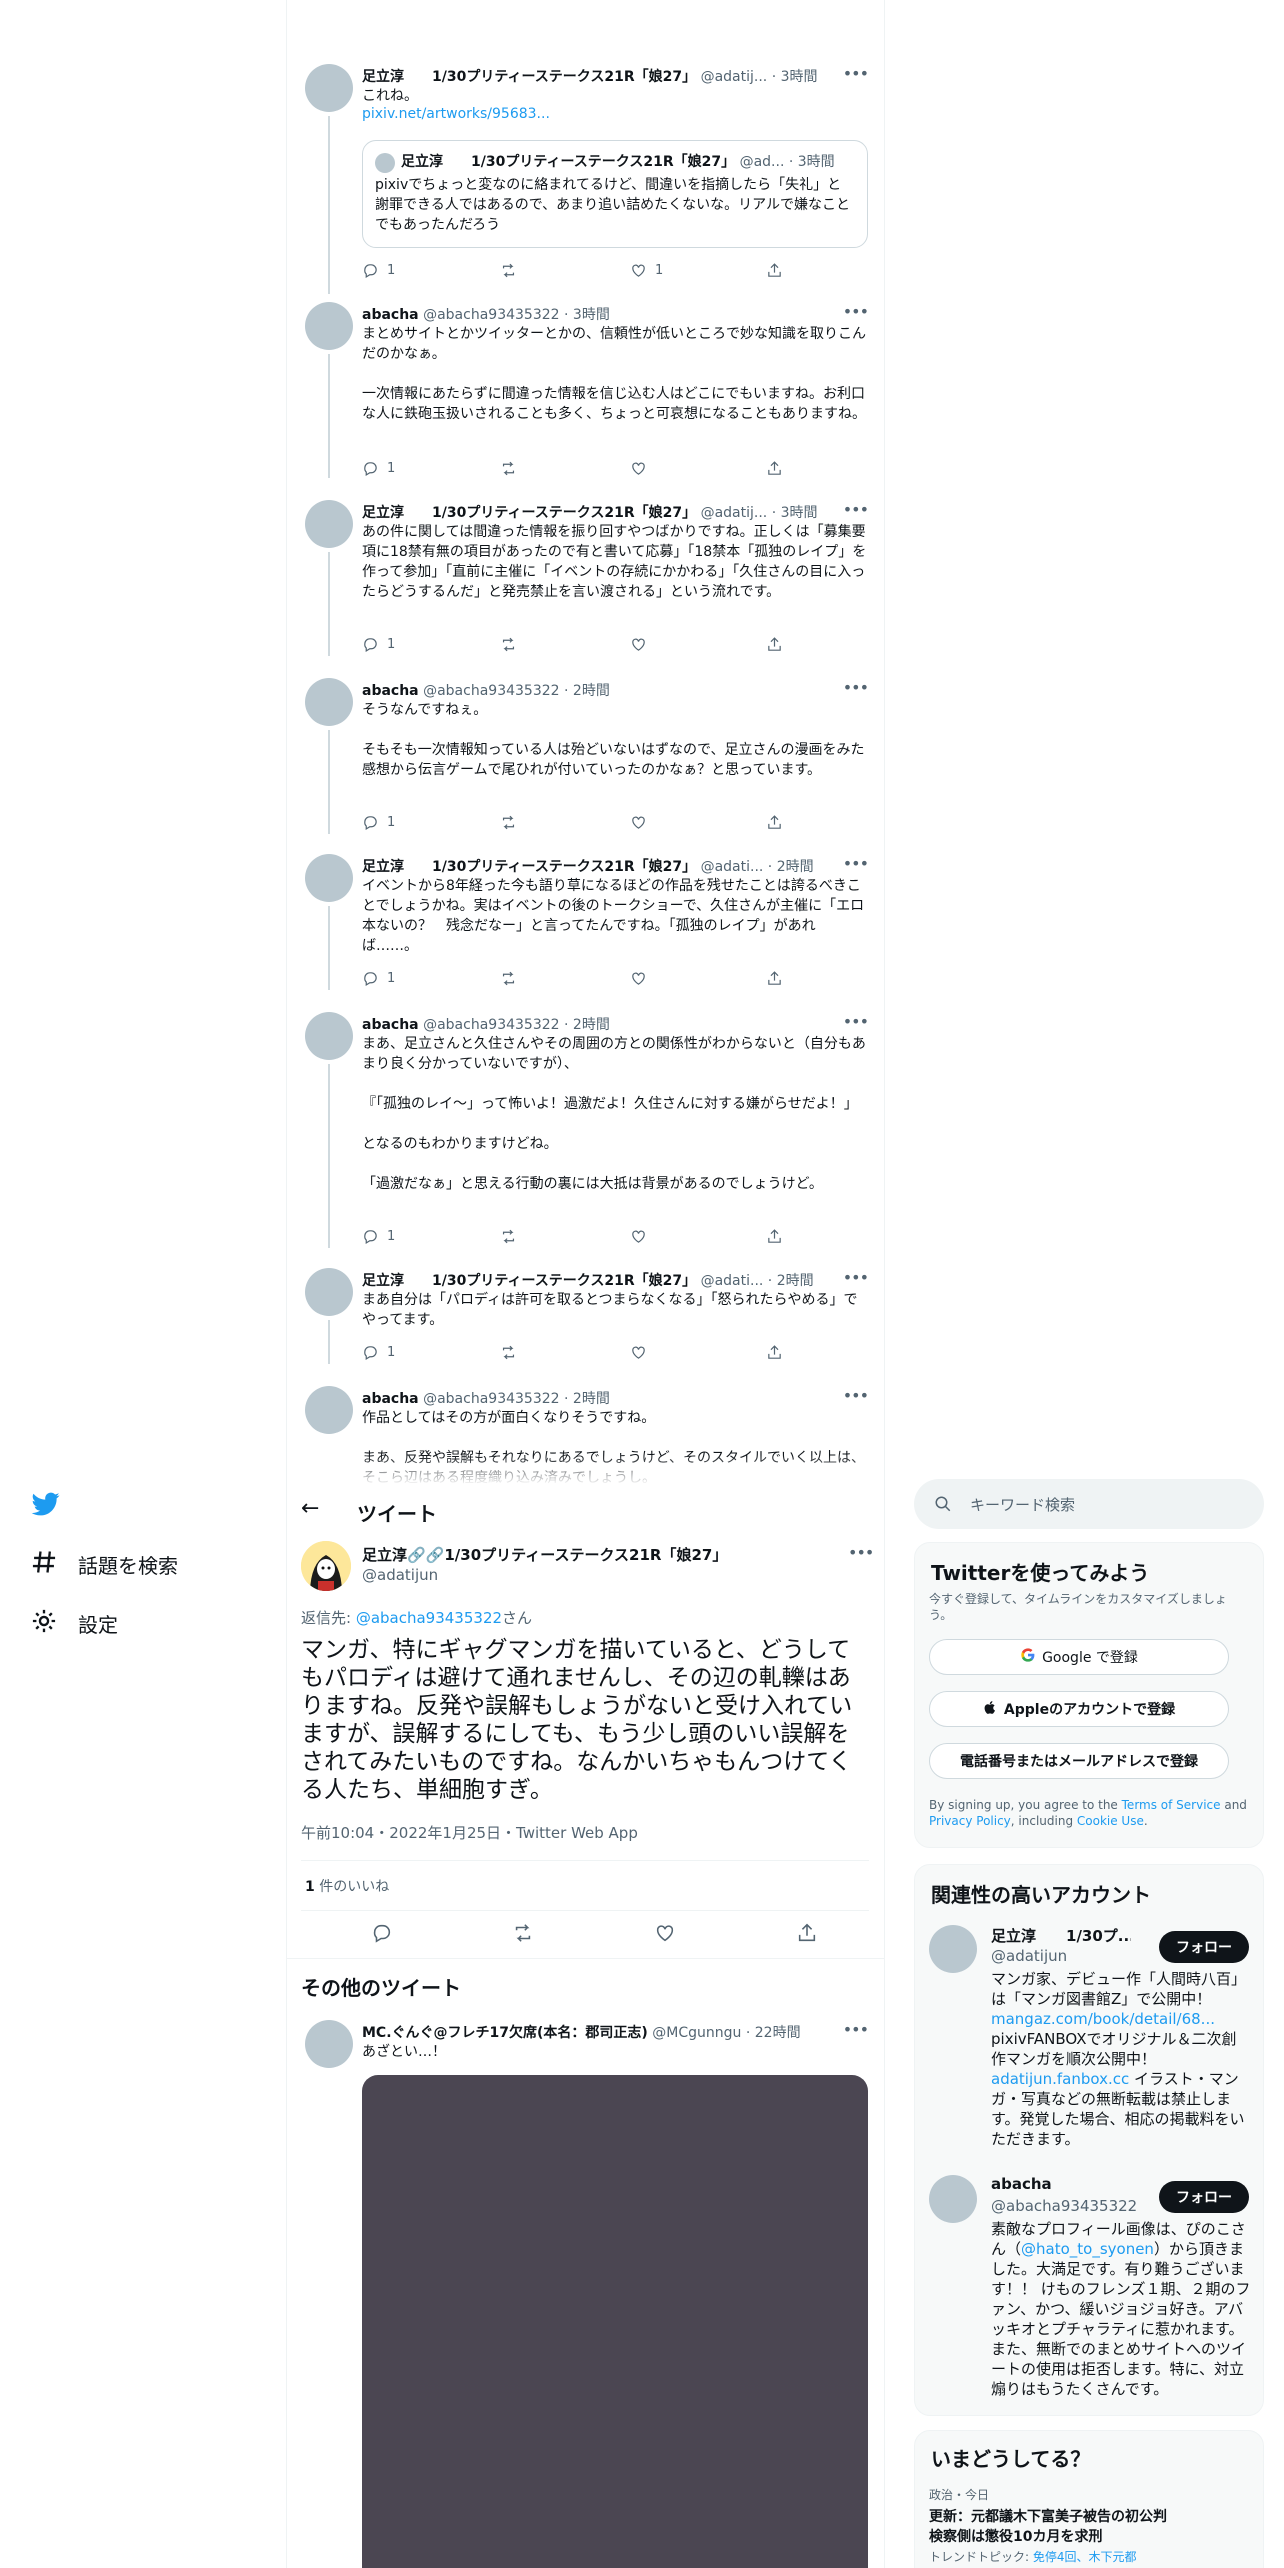 This screenshot has width=1284, height=2568. Describe the element at coordinates (347, 1886) in the screenshot. I see `likes-count-link: 1 件のいいね` at that location.